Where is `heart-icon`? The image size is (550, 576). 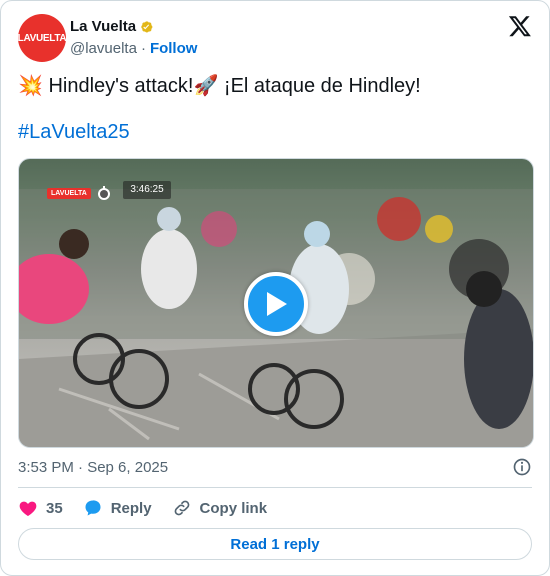 heart-icon is located at coordinates (28, 508).